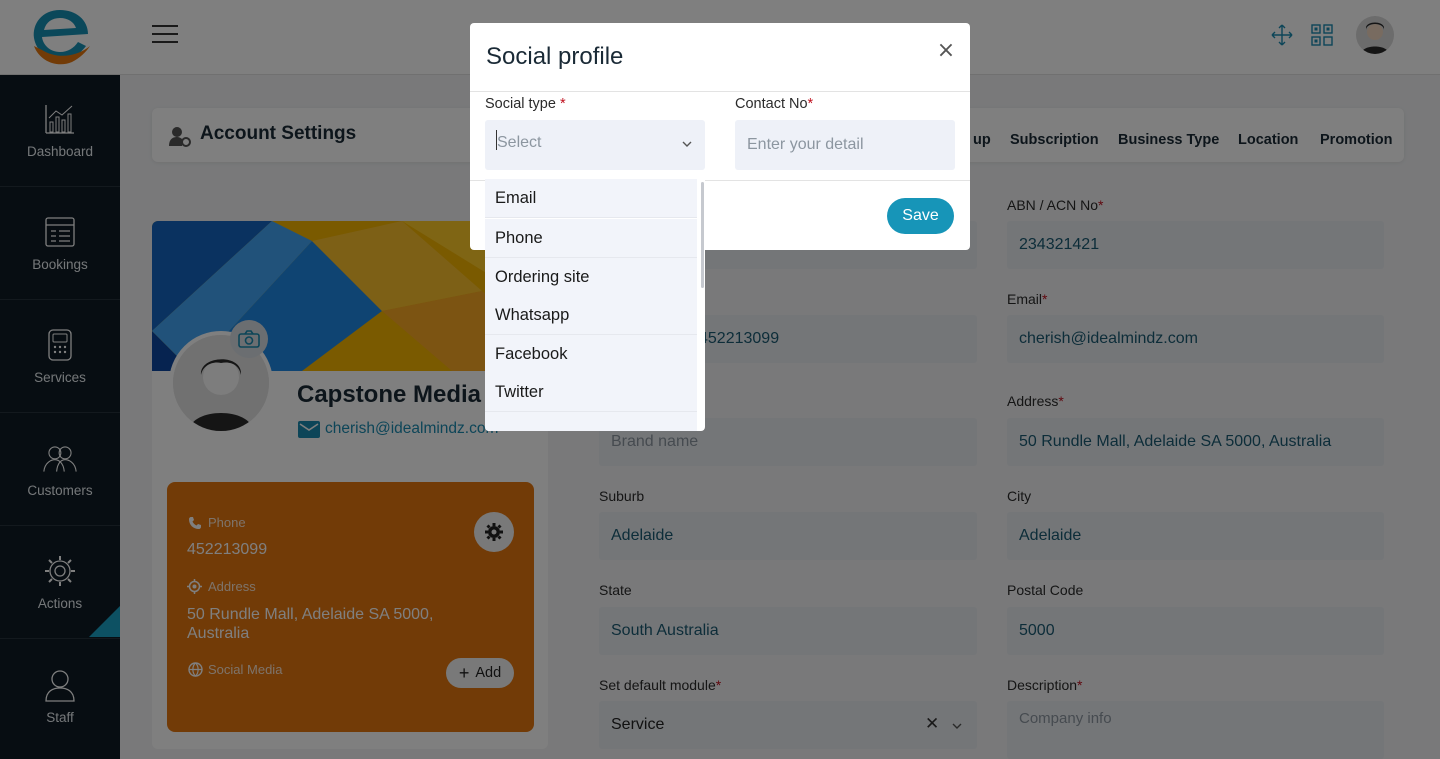 The image size is (1440, 759). I want to click on contact-no-label: Contact No*, so click(774, 104).